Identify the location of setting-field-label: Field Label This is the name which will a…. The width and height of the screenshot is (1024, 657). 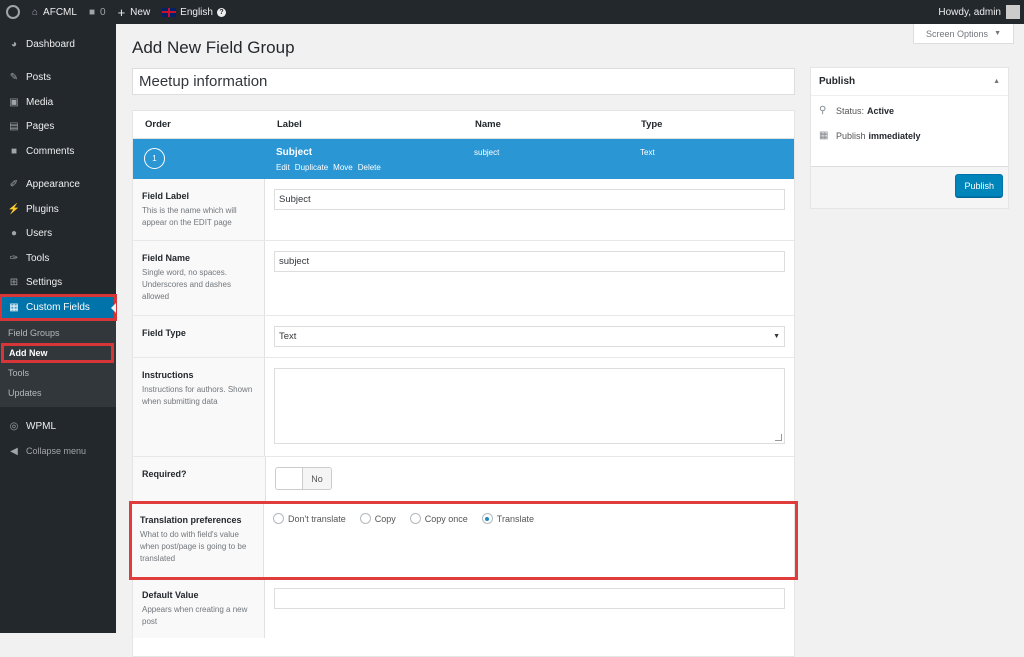
(463, 210).